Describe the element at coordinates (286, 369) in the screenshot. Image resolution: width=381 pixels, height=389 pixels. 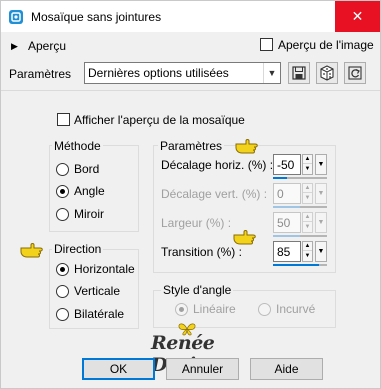
I see `help-button: Aide` at that location.